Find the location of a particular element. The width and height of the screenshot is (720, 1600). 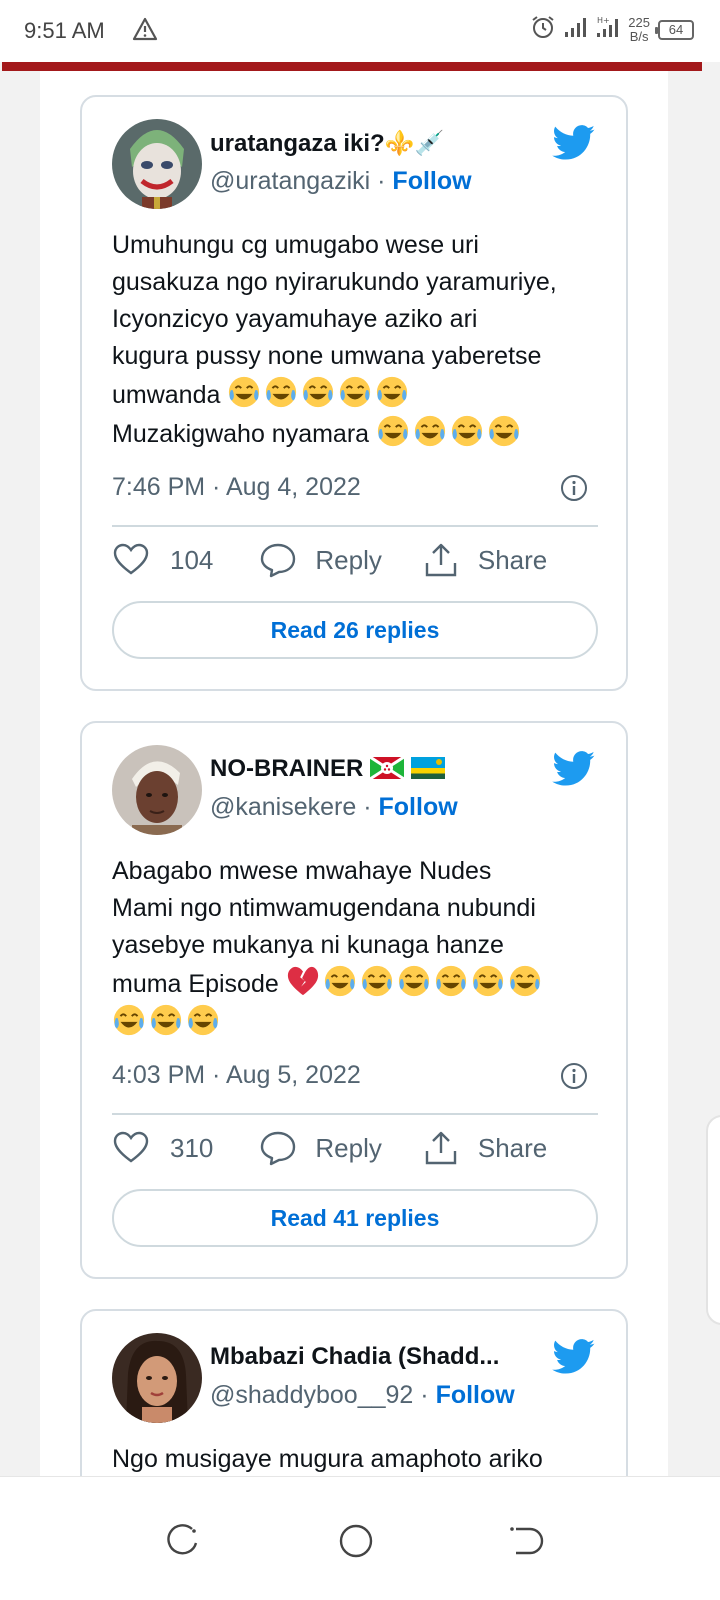

like-count: 104 is located at coordinates (192, 559).